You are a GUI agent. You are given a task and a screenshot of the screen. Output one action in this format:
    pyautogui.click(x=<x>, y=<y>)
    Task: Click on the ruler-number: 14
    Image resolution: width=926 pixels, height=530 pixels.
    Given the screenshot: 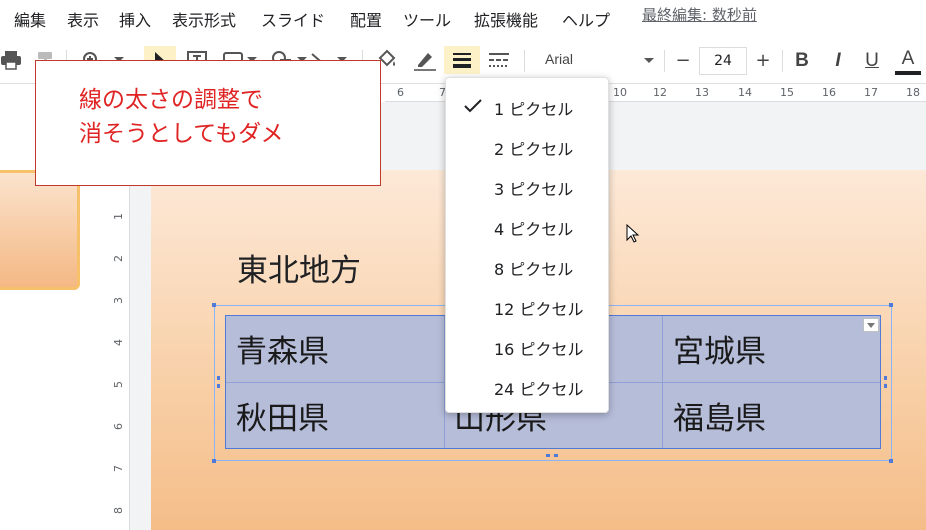 What is the action you would take?
    pyautogui.click(x=745, y=92)
    